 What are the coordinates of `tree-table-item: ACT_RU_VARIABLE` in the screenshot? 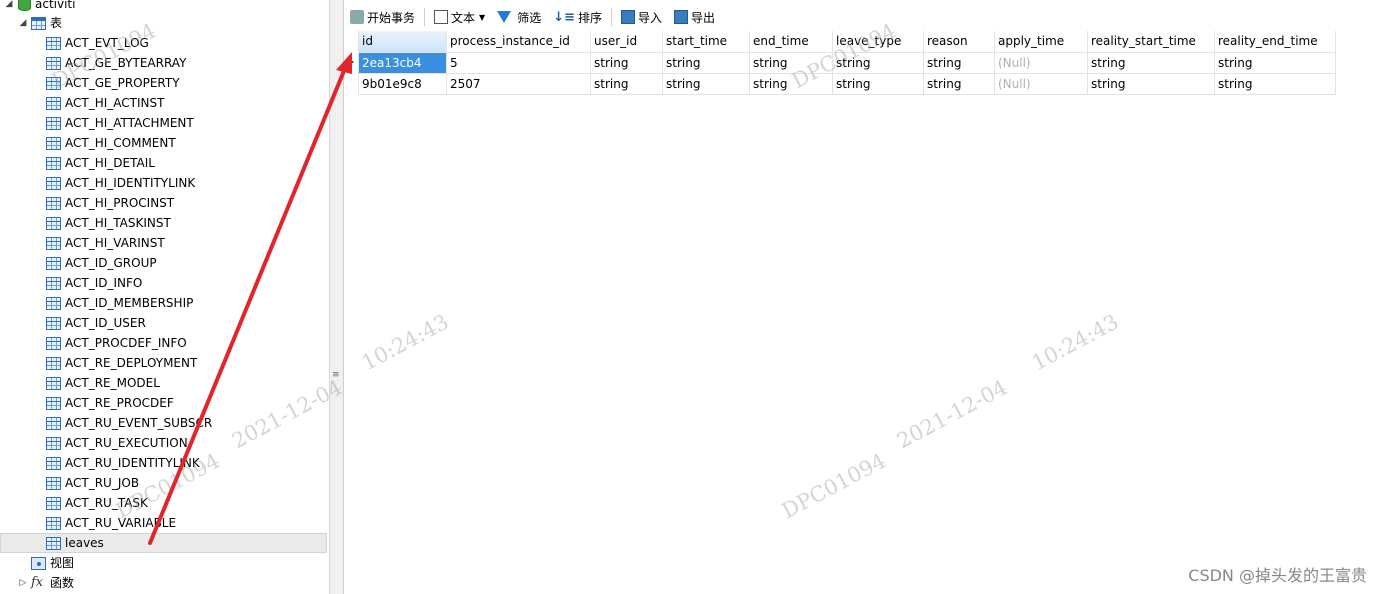 It's located at (111, 523).